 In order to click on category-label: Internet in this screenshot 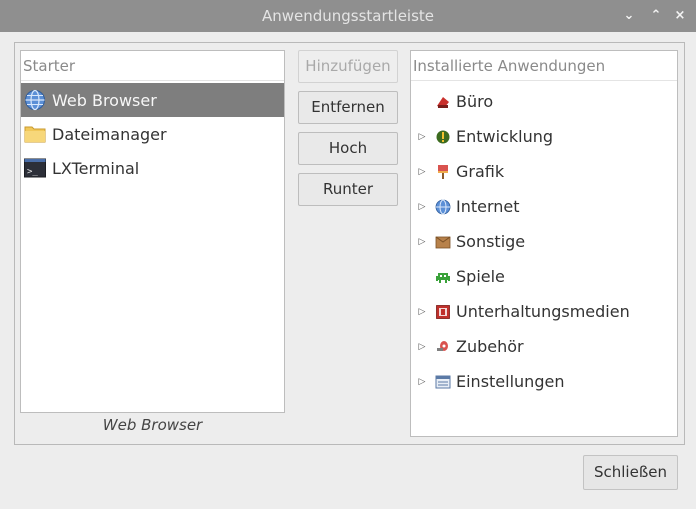, I will do `click(488, 206)`.